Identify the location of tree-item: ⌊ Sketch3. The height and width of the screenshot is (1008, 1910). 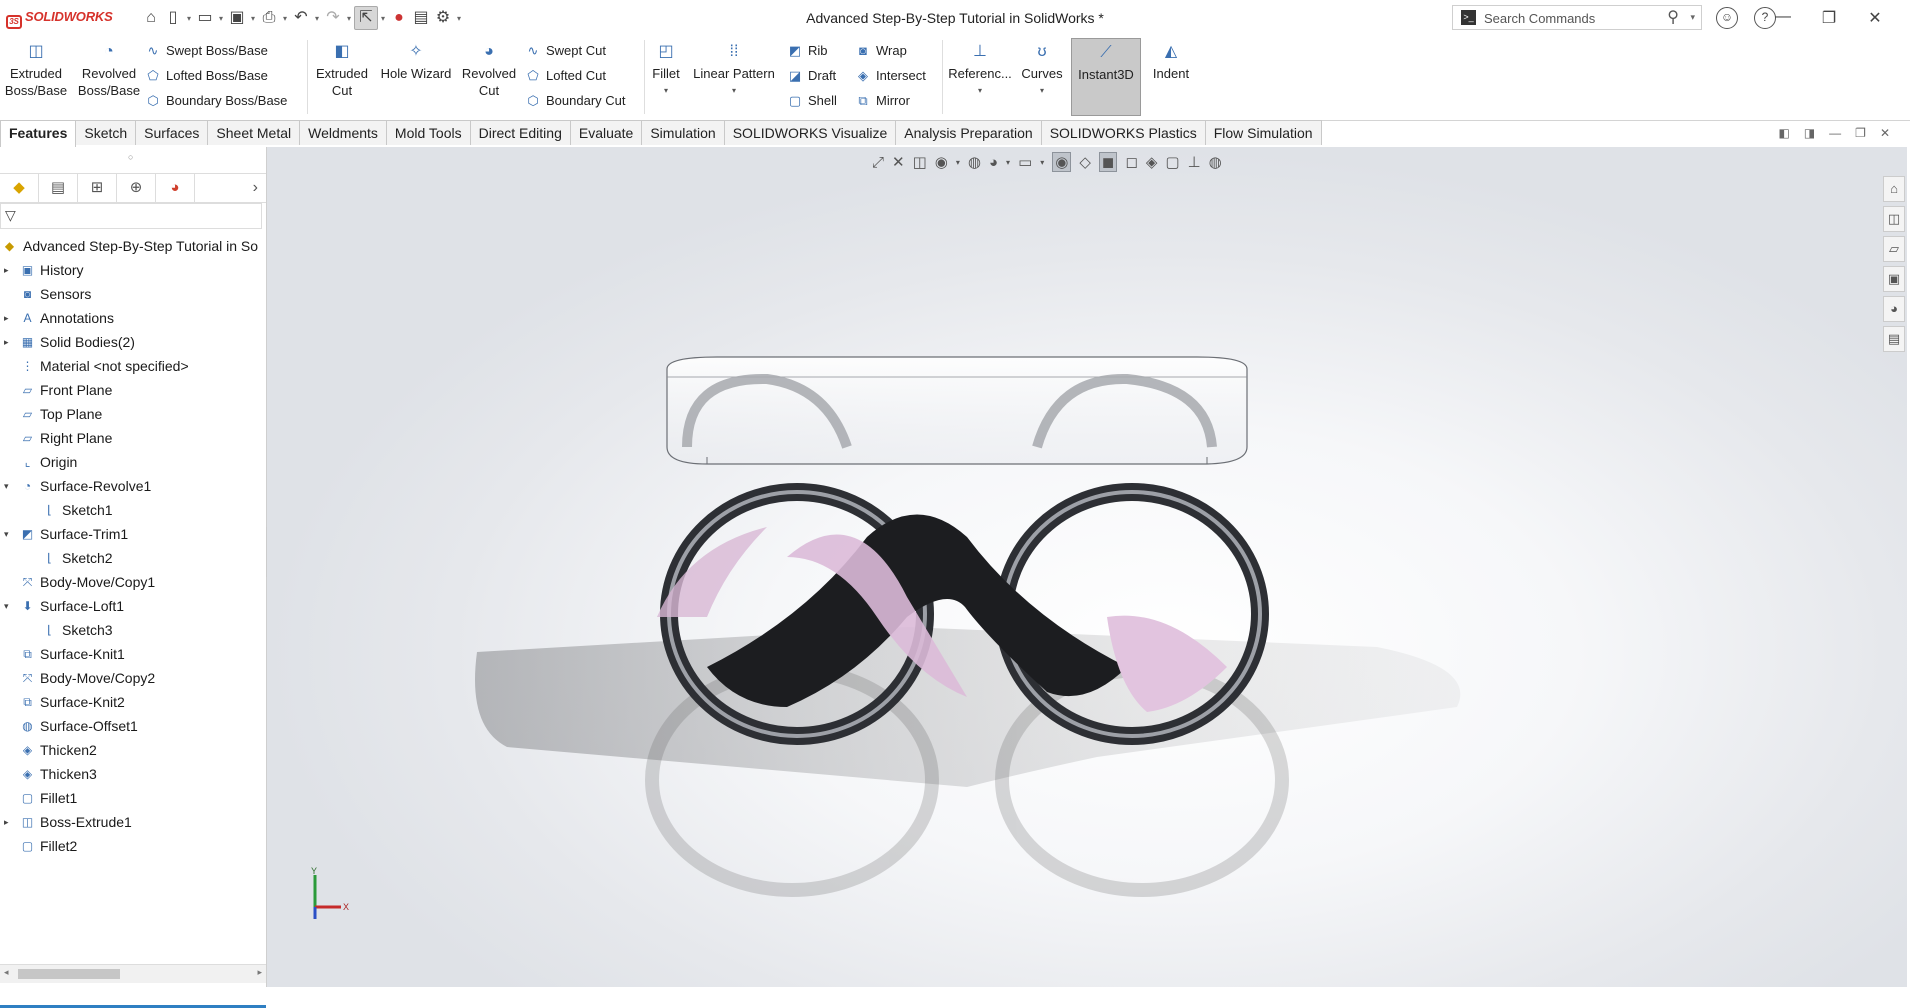
(133, 630).